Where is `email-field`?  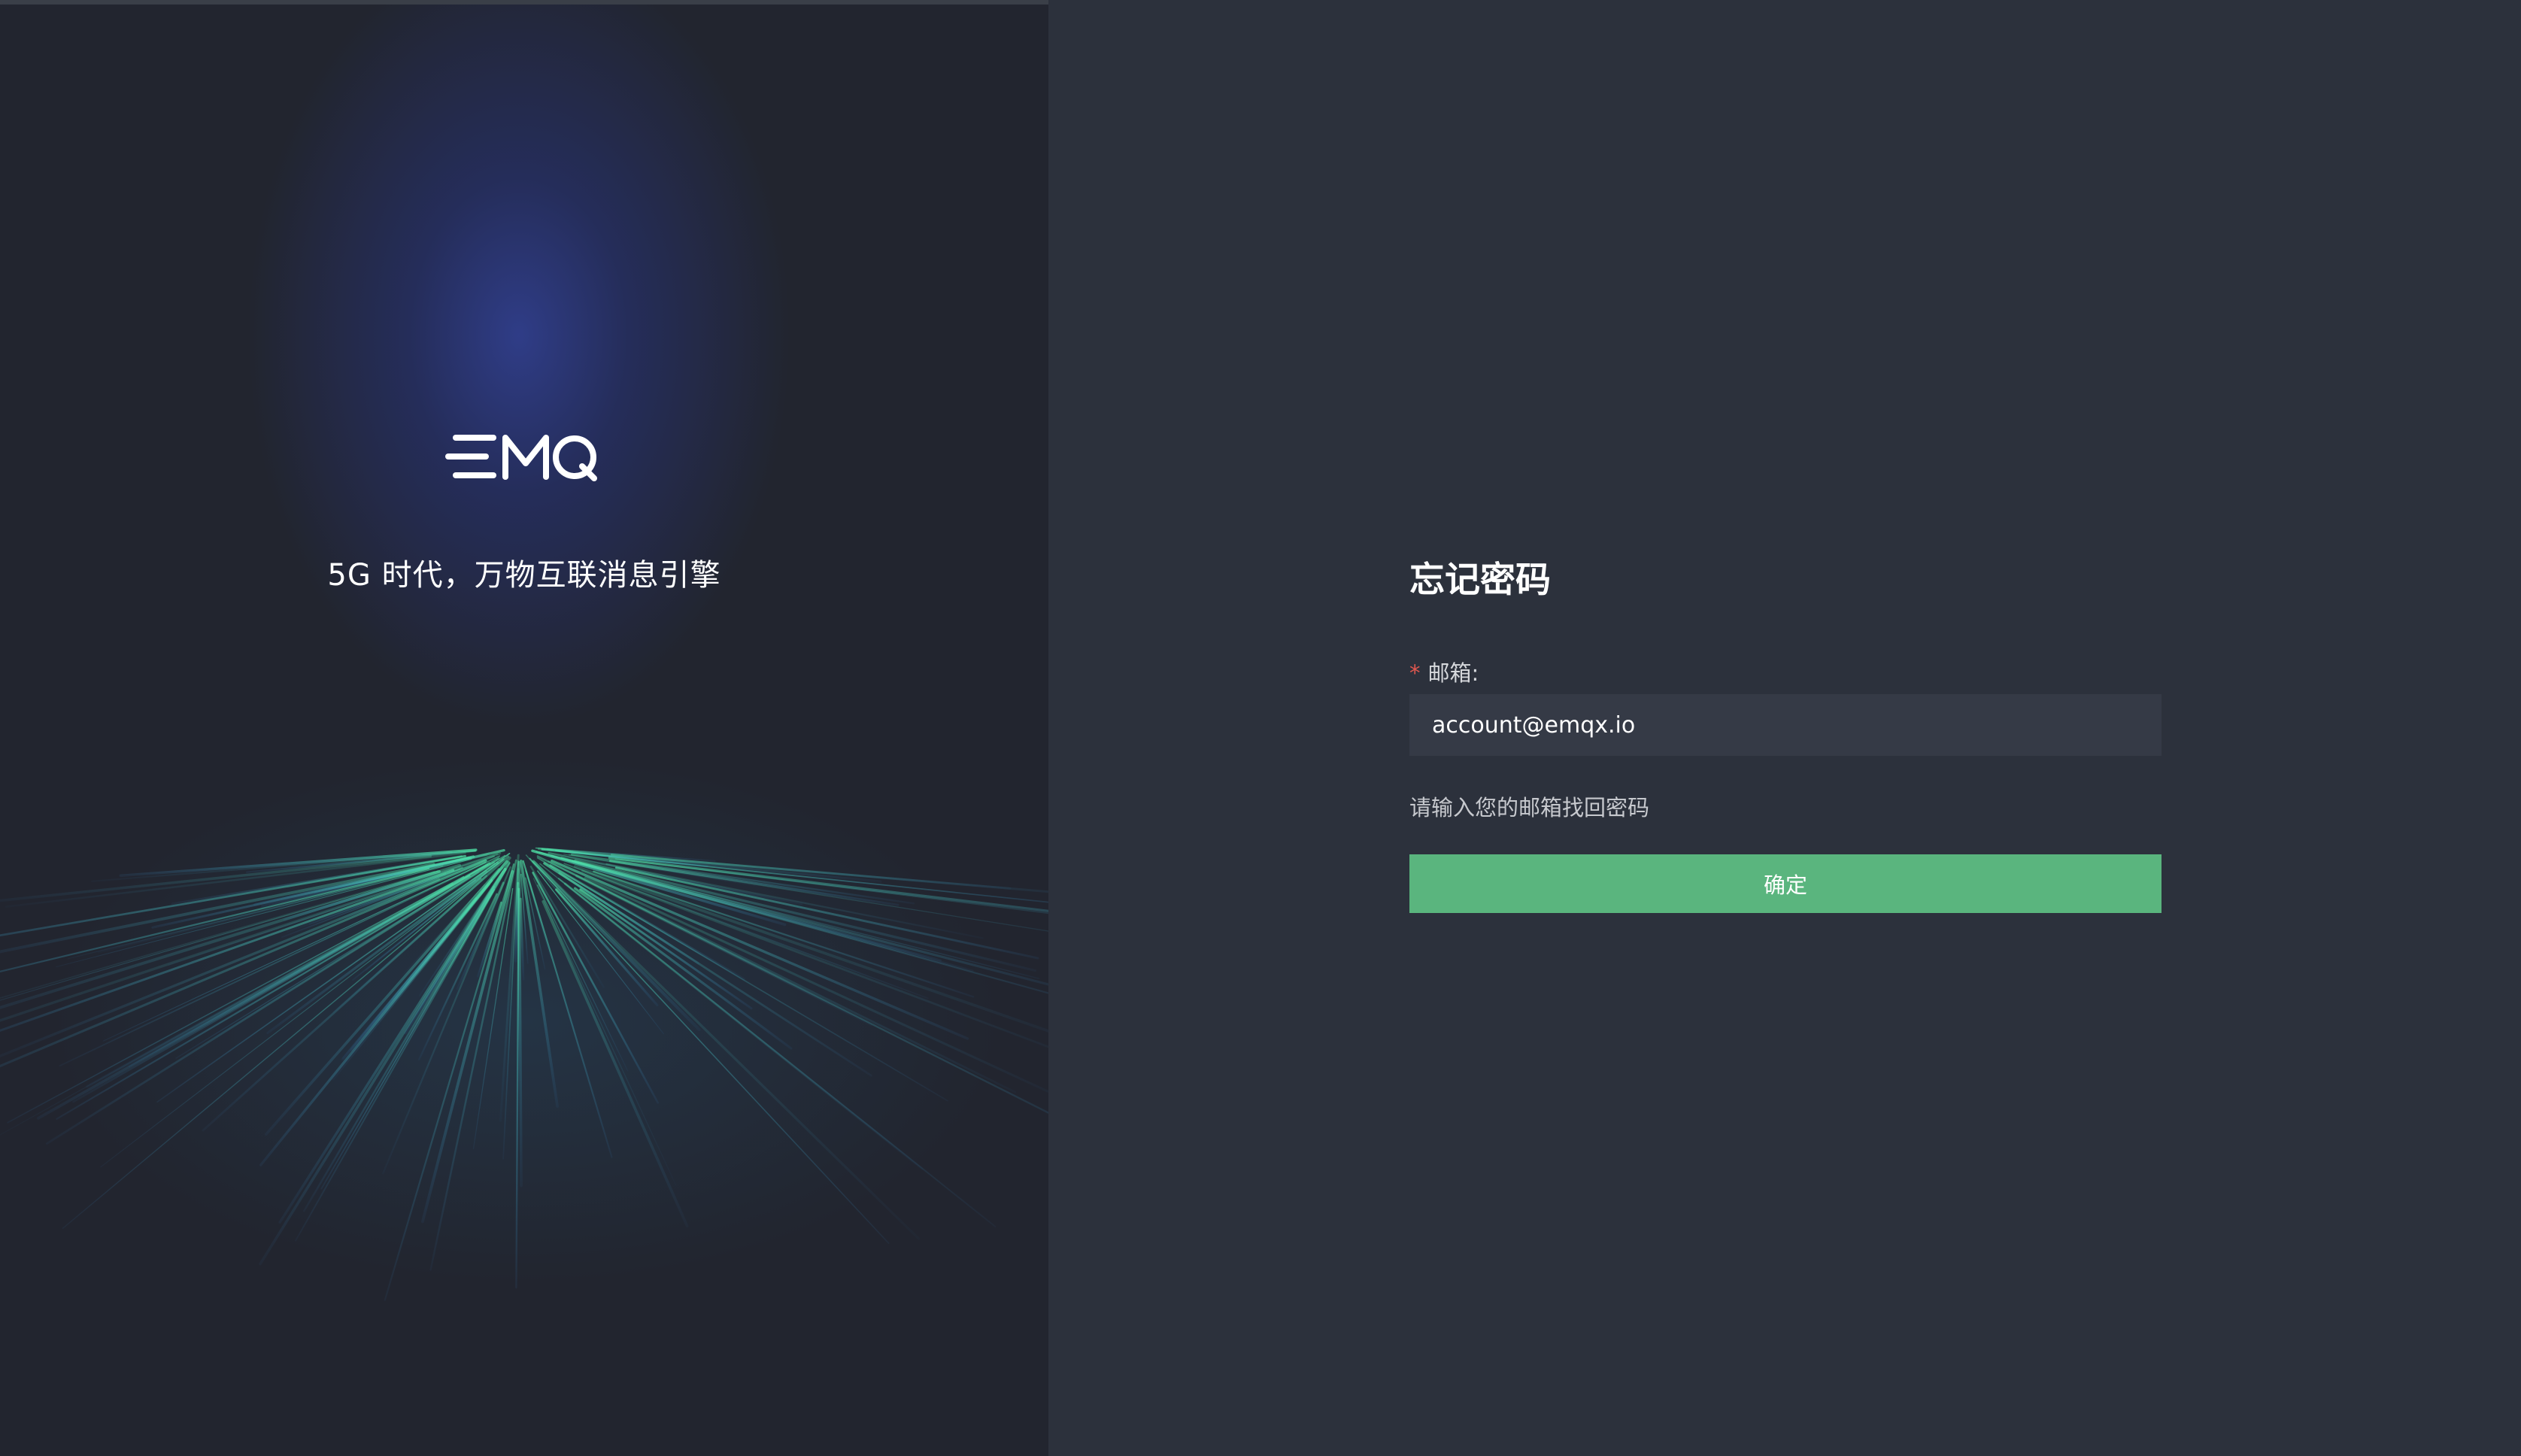
email-field is located at coordinates (1785, 725).